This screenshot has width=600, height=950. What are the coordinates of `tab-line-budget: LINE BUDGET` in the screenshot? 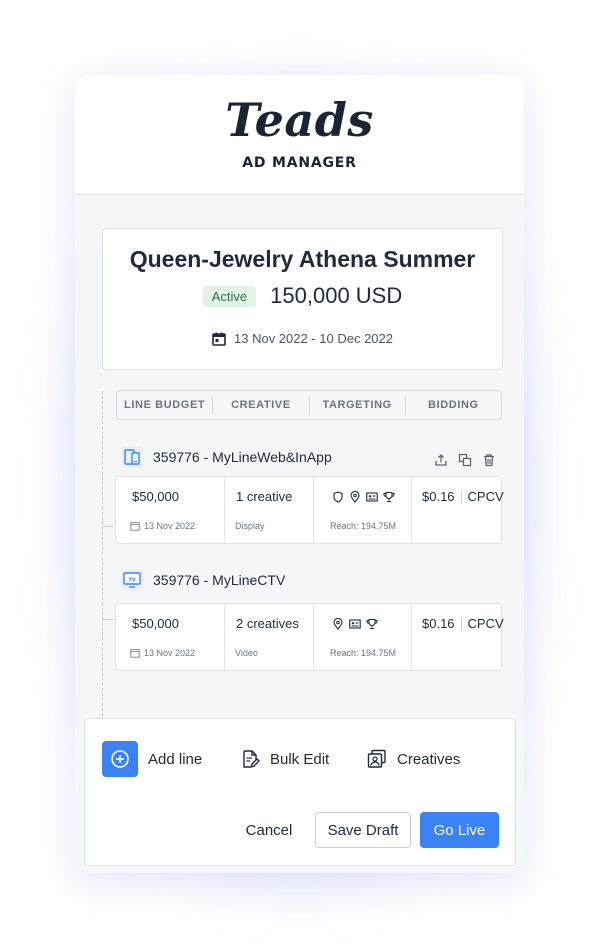 It's located at (165, 405).